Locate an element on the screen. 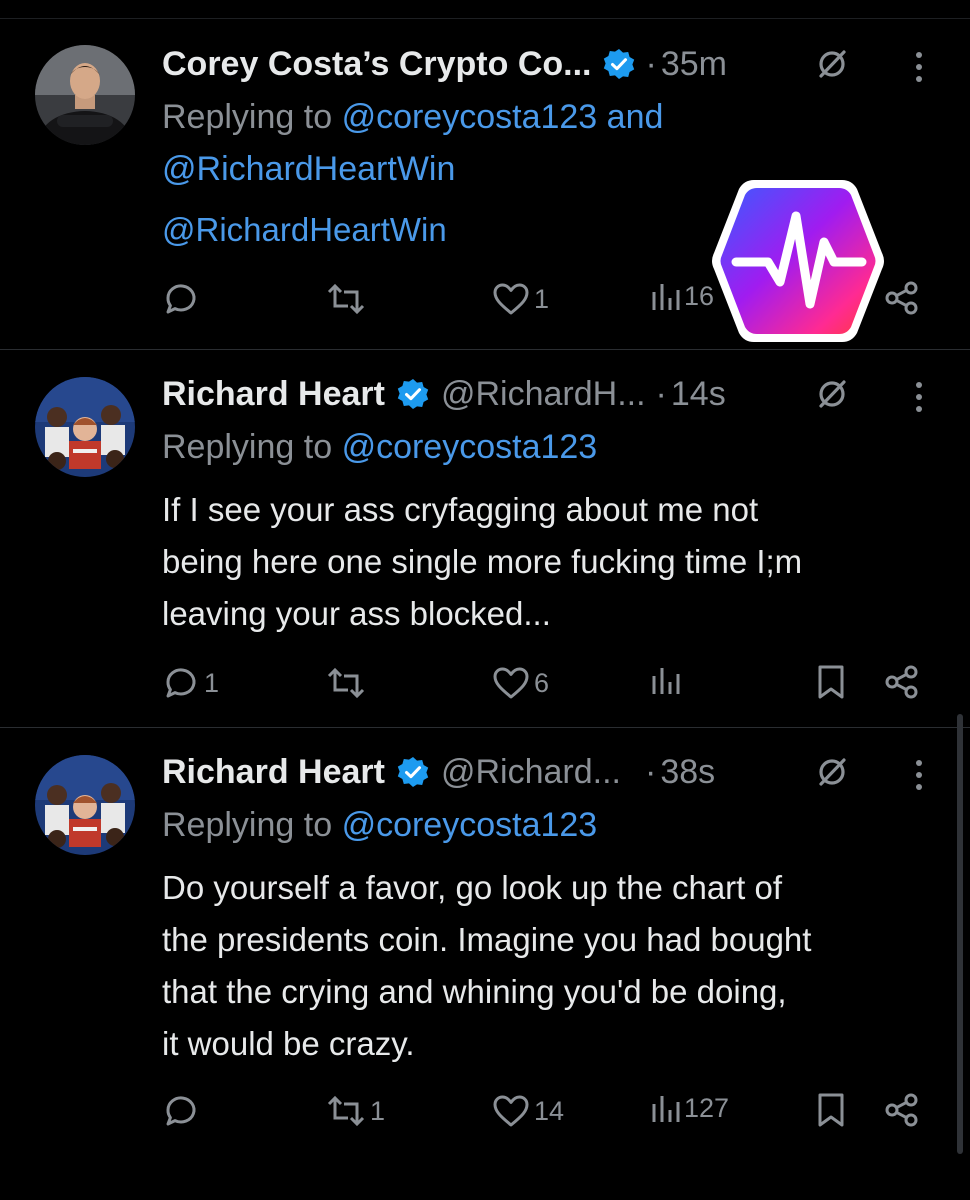 The width and height of the screenshot is (970, 1200). timestamp: 14s is located at coordinates (698, 394).